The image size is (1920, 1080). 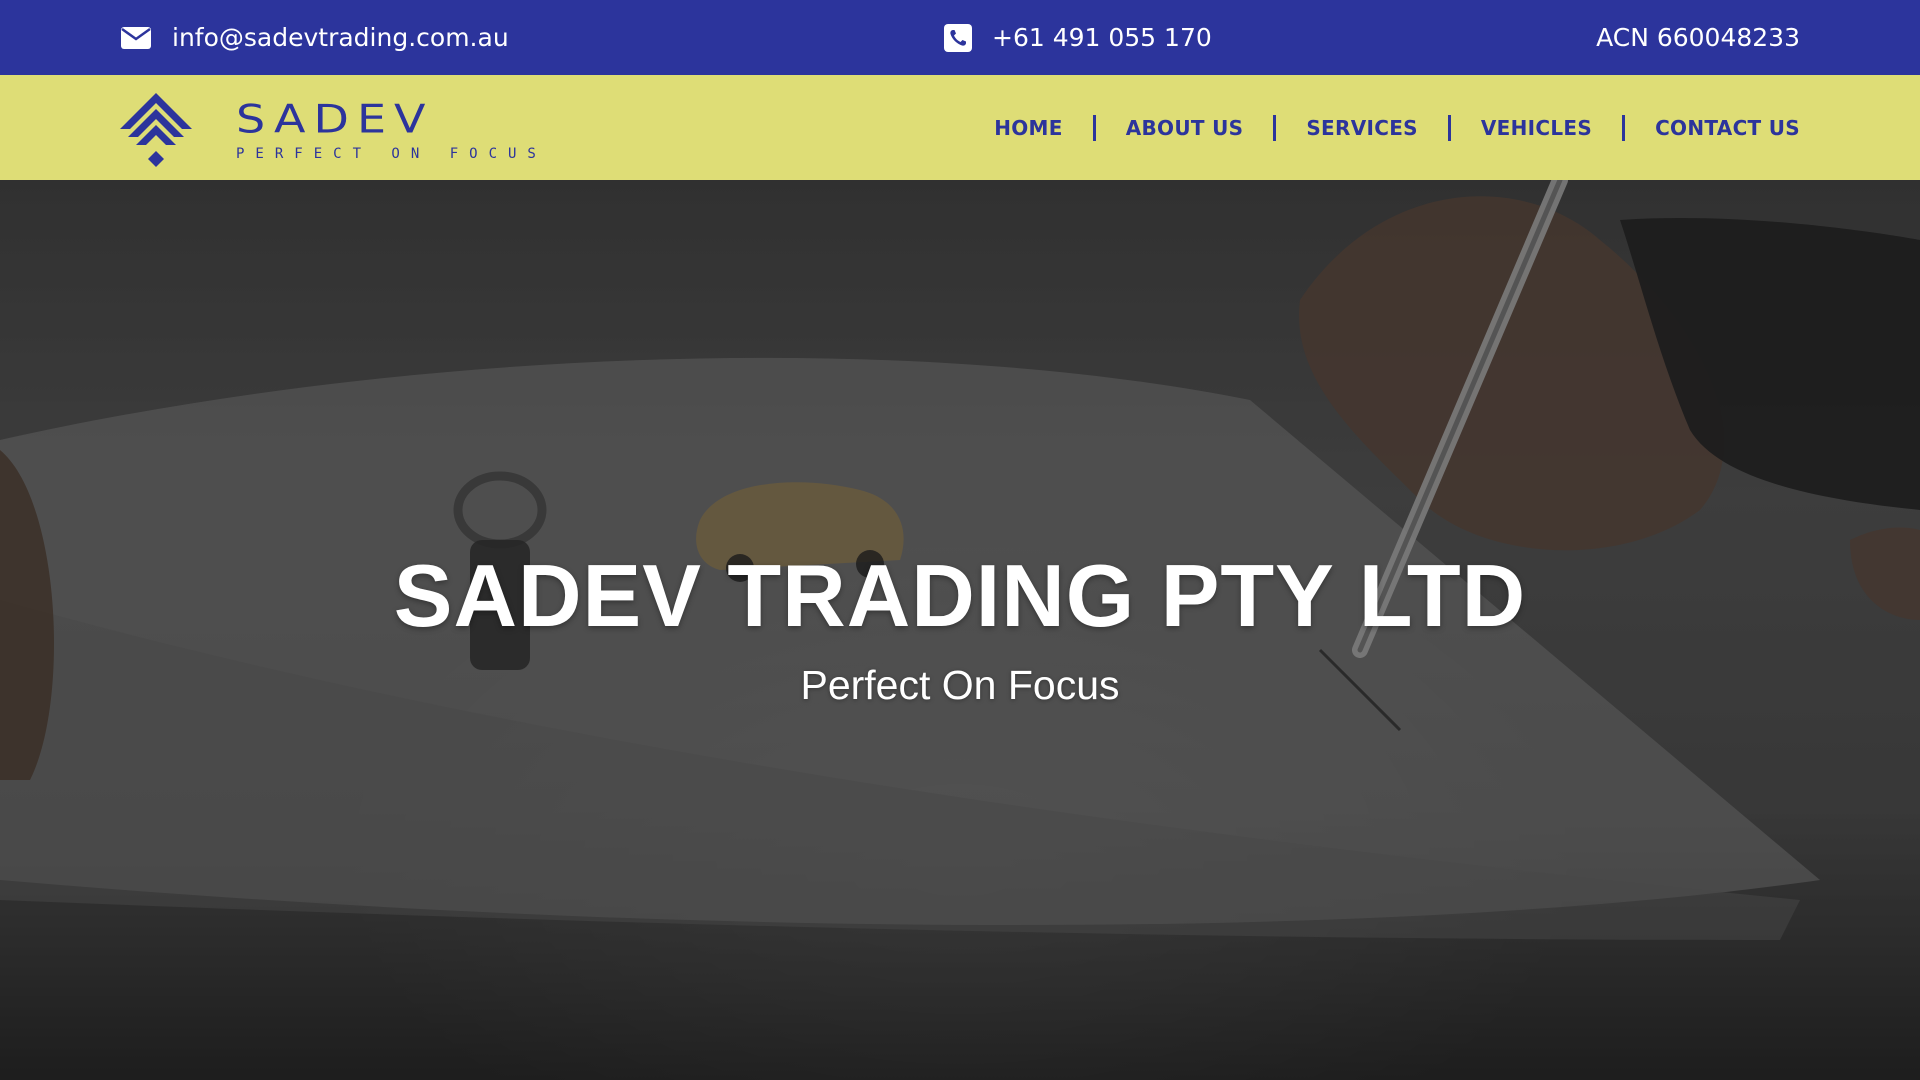 I want to click on hero-title: SADEV TRADING PTY LTD, so click(x=960, y=595).